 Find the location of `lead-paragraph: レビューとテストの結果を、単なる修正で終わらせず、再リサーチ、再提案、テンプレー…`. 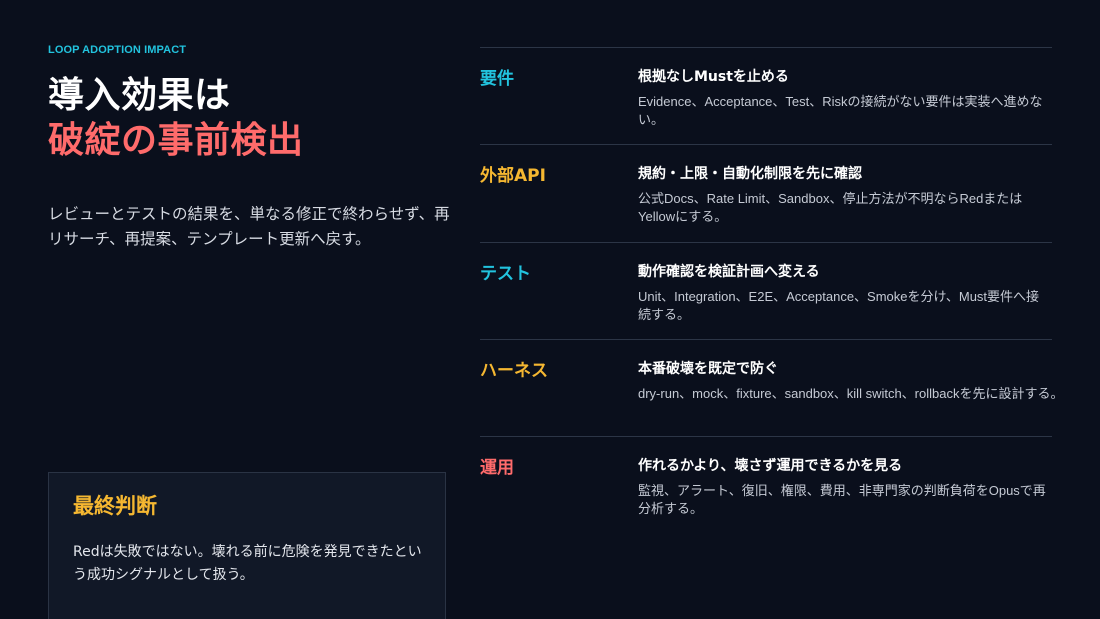

lead-paragraph: レビューとテストの結果を、単なる修正で終わらせず、再リサーチ、再提案、テンプレー… is located at coordinates (249, 226).